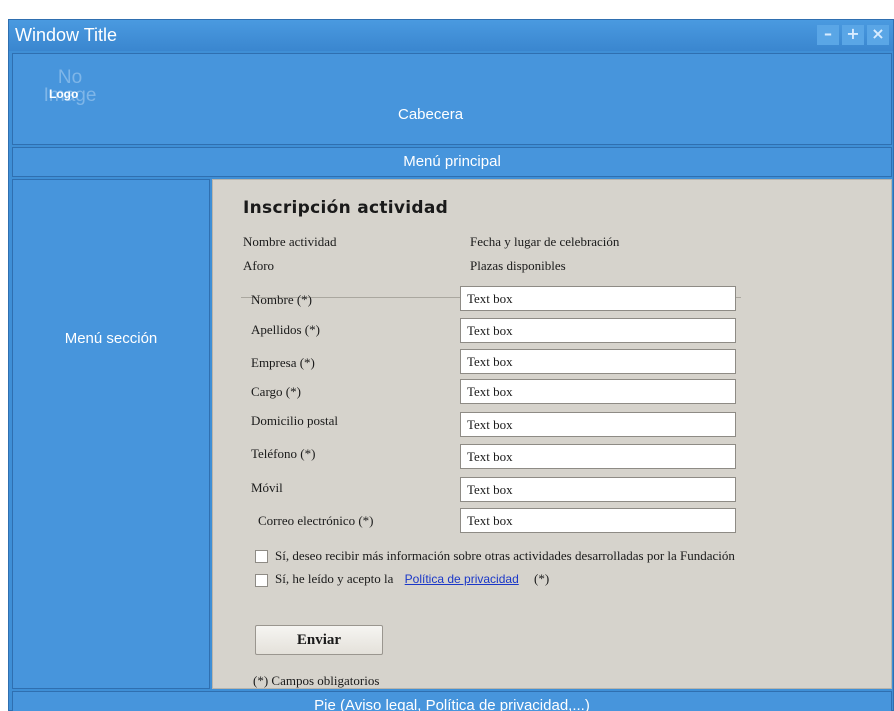 This screenshot has width=894, height=711. I want to click on date-place-label: Fecha y lugar de celebración, so click(545, 241).